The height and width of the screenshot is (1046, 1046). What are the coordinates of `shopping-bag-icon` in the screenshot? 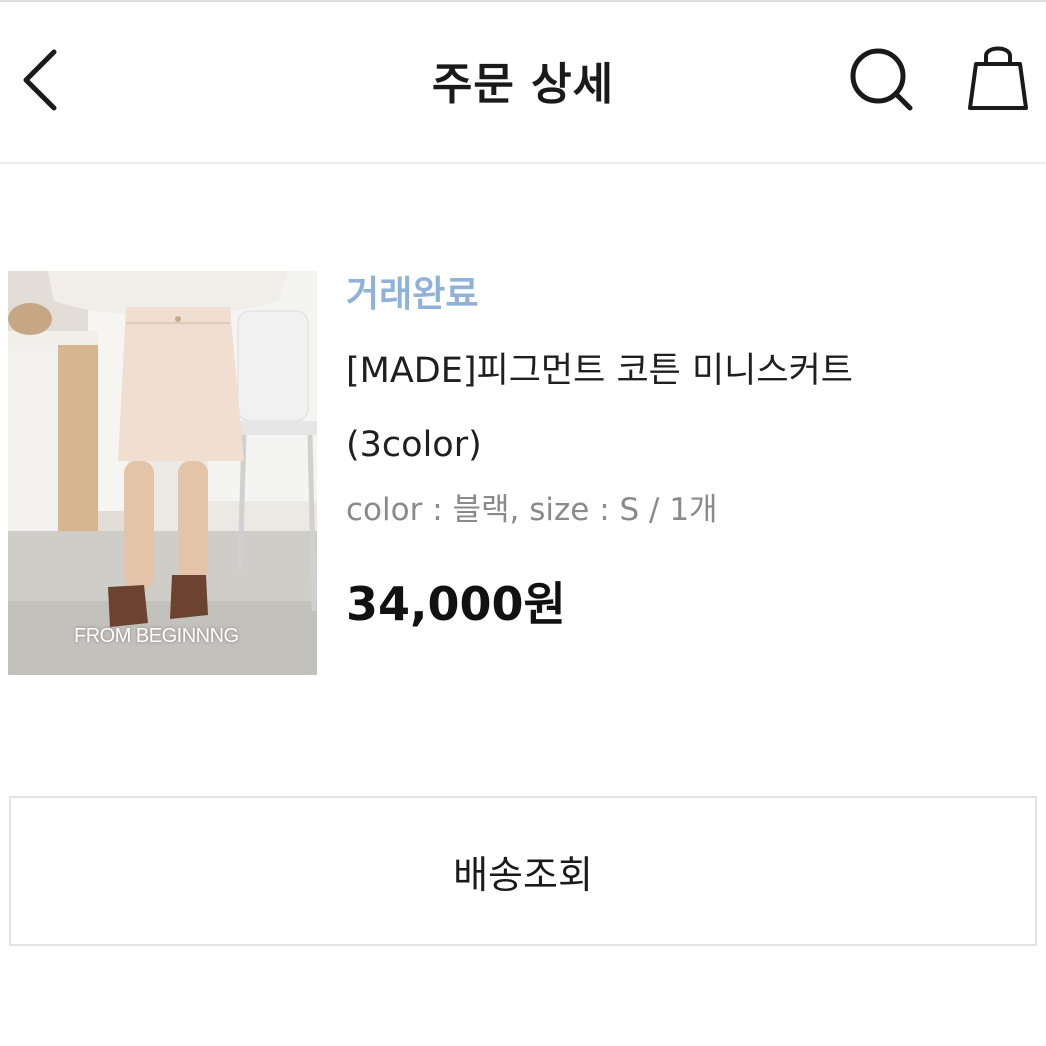 It's located at (998, 78).